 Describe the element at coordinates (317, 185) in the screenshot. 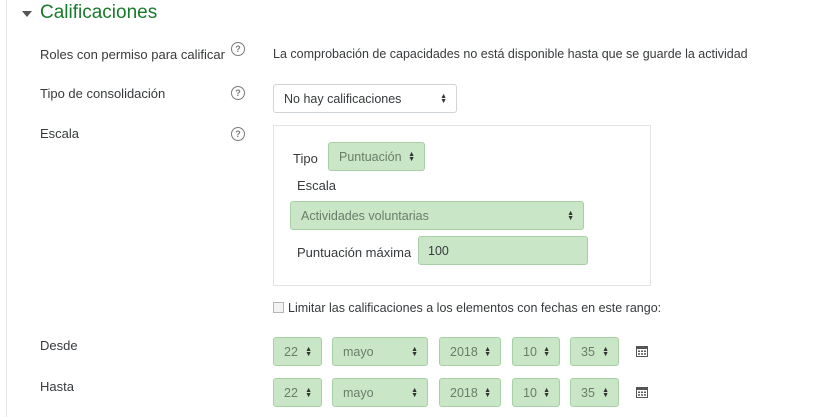

I see `scale-scale-label: Escala` at that location.